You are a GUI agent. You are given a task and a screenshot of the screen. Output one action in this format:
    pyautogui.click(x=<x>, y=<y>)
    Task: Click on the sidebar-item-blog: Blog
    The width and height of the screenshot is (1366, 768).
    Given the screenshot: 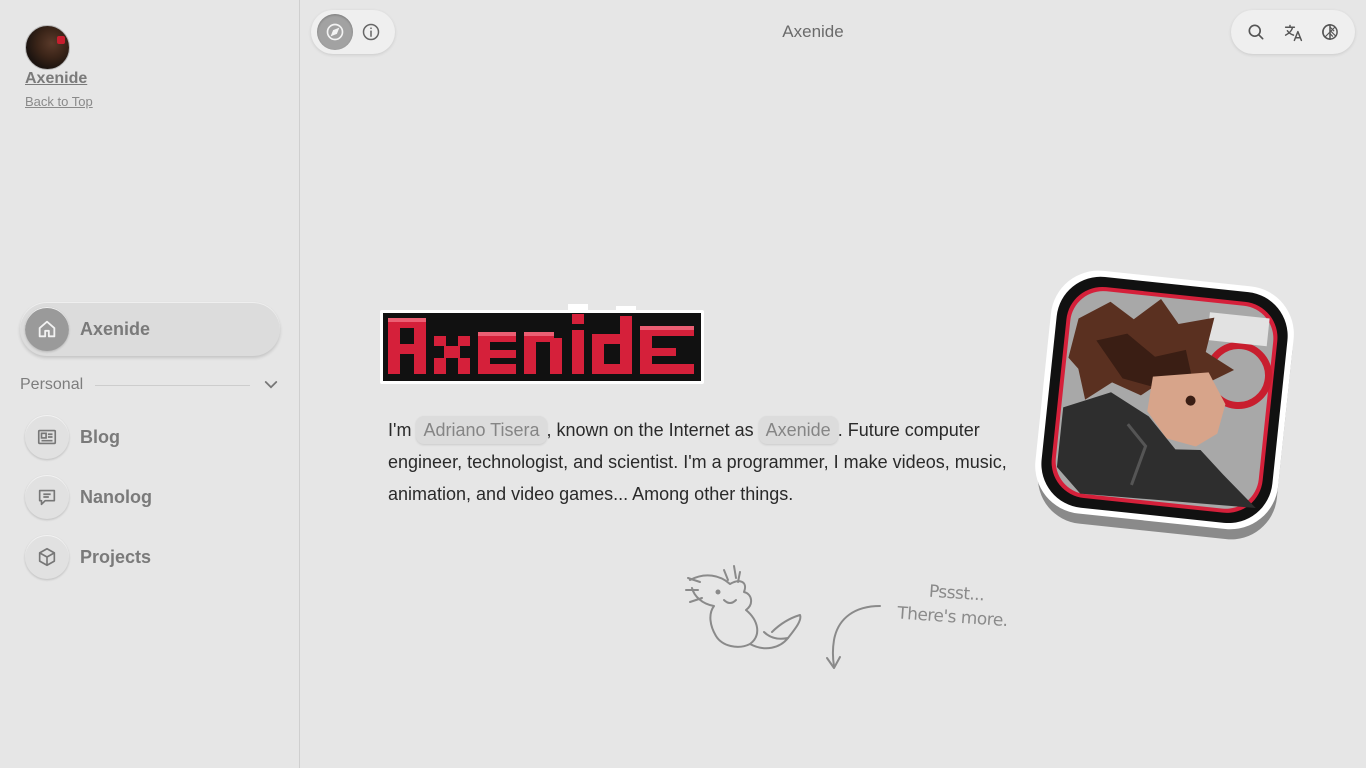 What is the action you would take?
    pyautogui.click(x=152, y=437)
    